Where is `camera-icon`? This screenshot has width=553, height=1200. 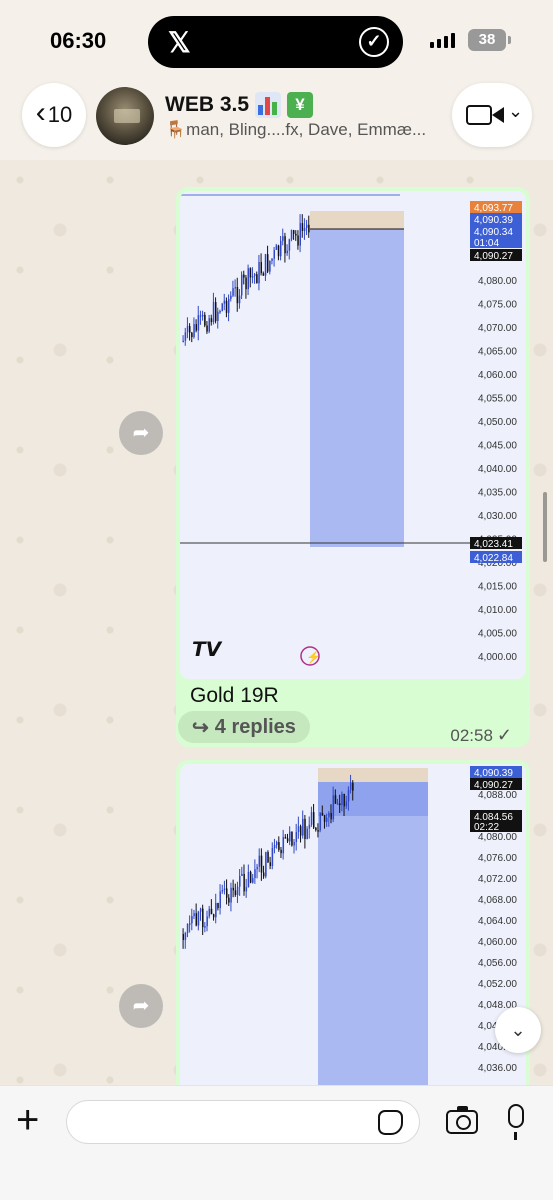
camera-icon is located at coordinates (462, 1120).